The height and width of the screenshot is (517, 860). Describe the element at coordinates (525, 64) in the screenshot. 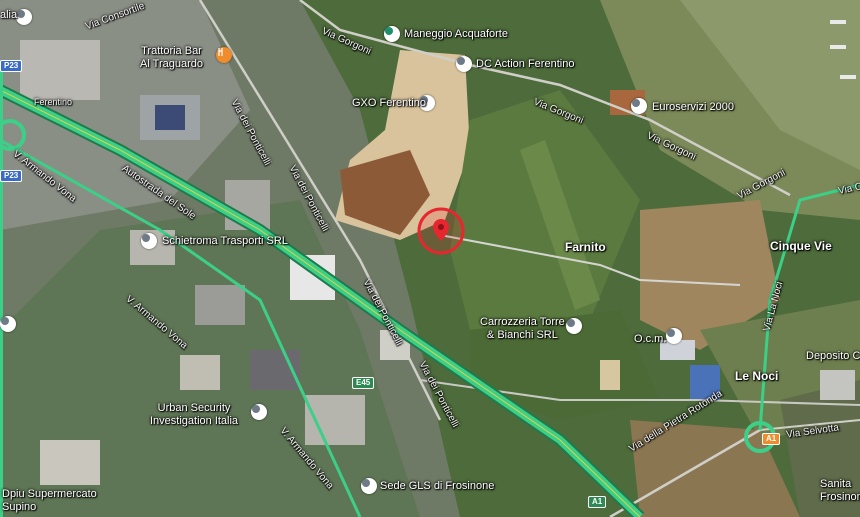

I see `poi-dc-action-label: DC Action Ferentino` at that location.